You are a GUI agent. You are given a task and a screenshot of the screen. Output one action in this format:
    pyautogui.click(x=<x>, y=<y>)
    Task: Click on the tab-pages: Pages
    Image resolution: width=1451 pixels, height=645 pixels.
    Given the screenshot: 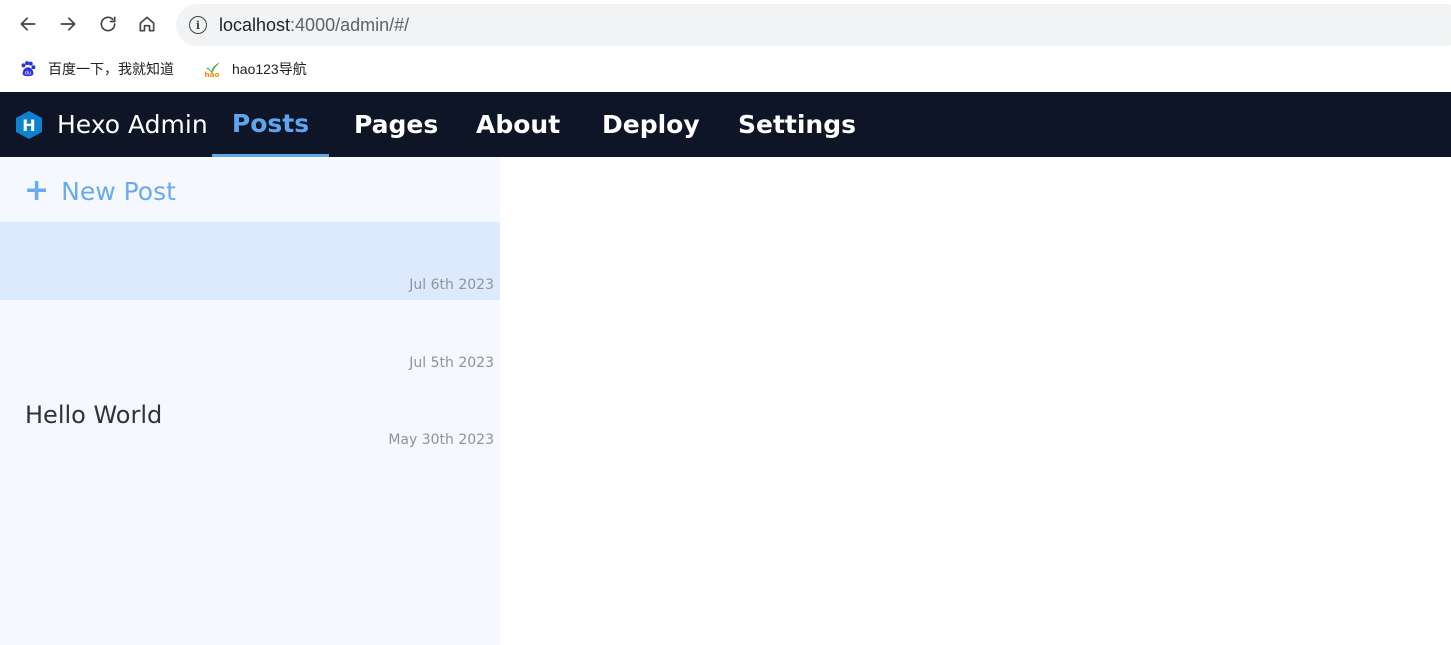 What is the action you would take?
    pyautogui.click(x=396, y=124)
    